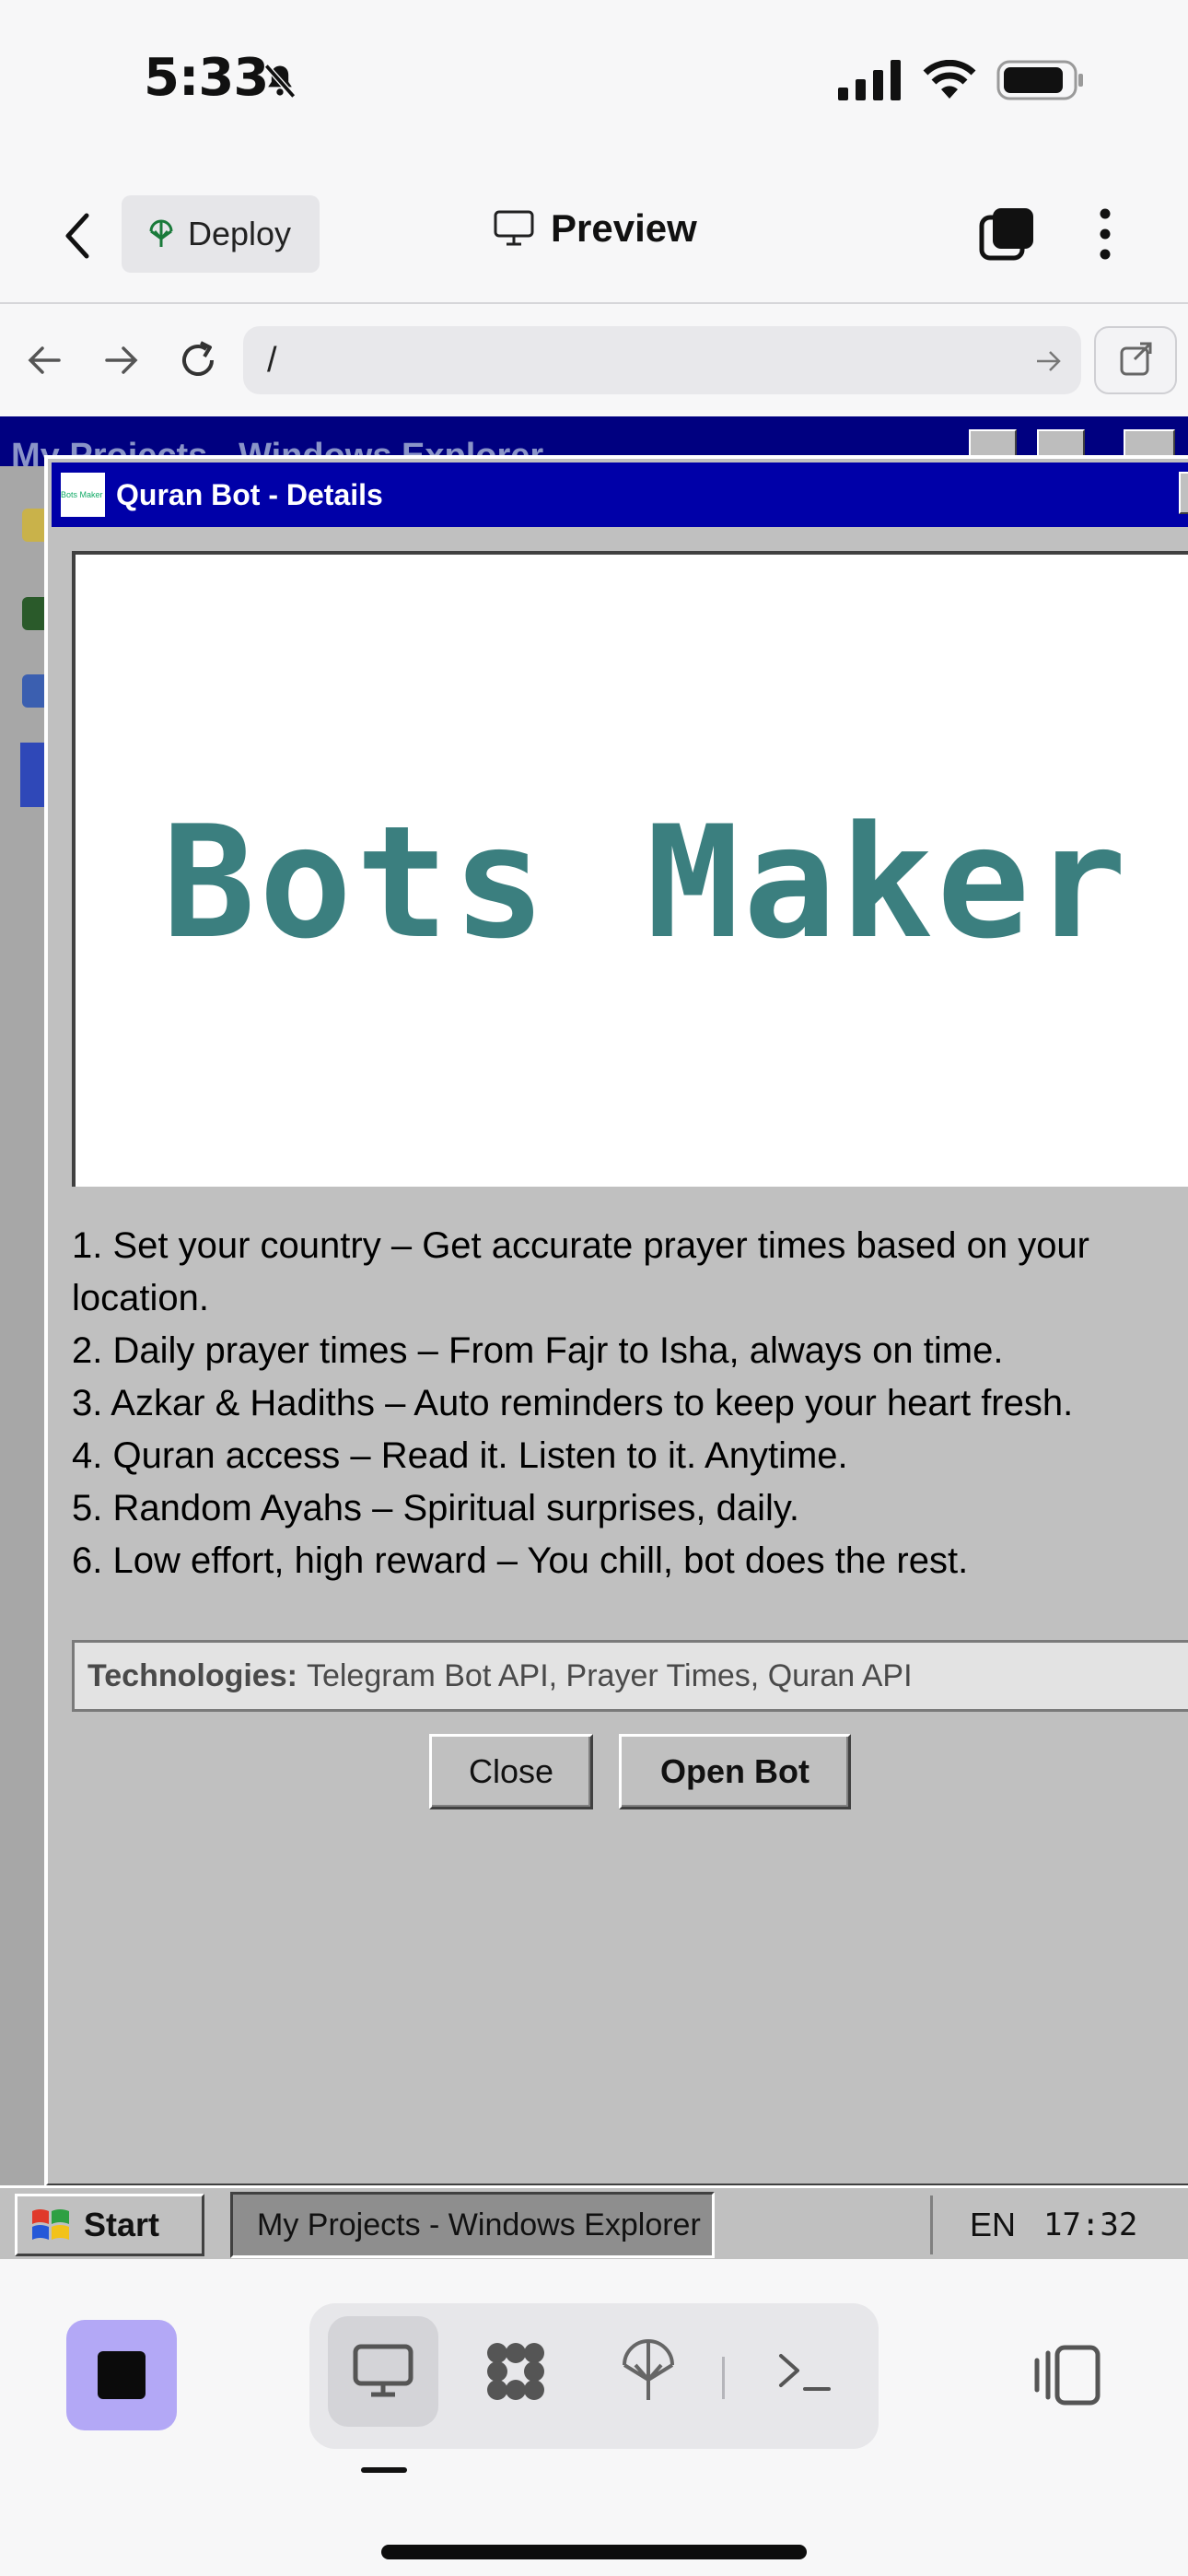 The width and height of the screenshot is (1188, 2576). I want to click on browser-bar: /, so click(594, 361).